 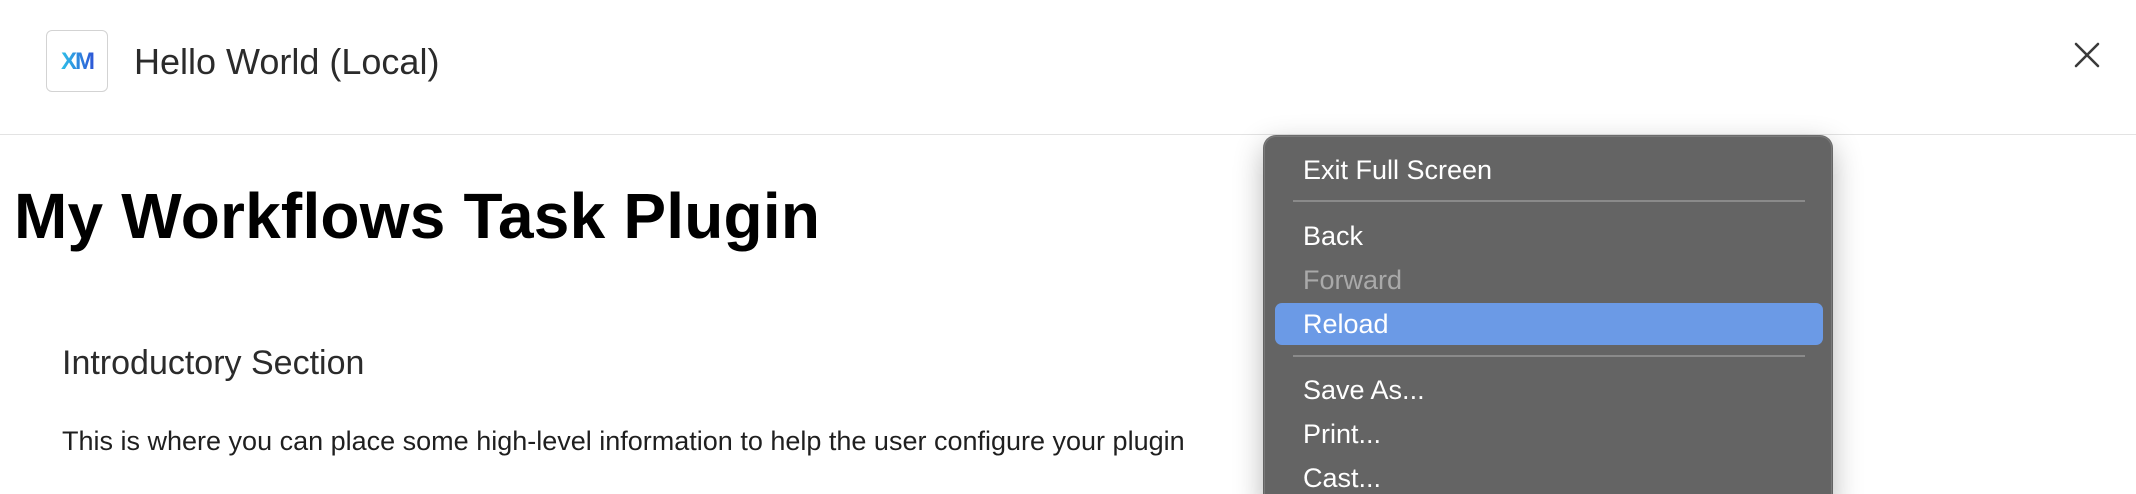 I want to click on section-title: Introductory Section, so click(x=213, y=363).